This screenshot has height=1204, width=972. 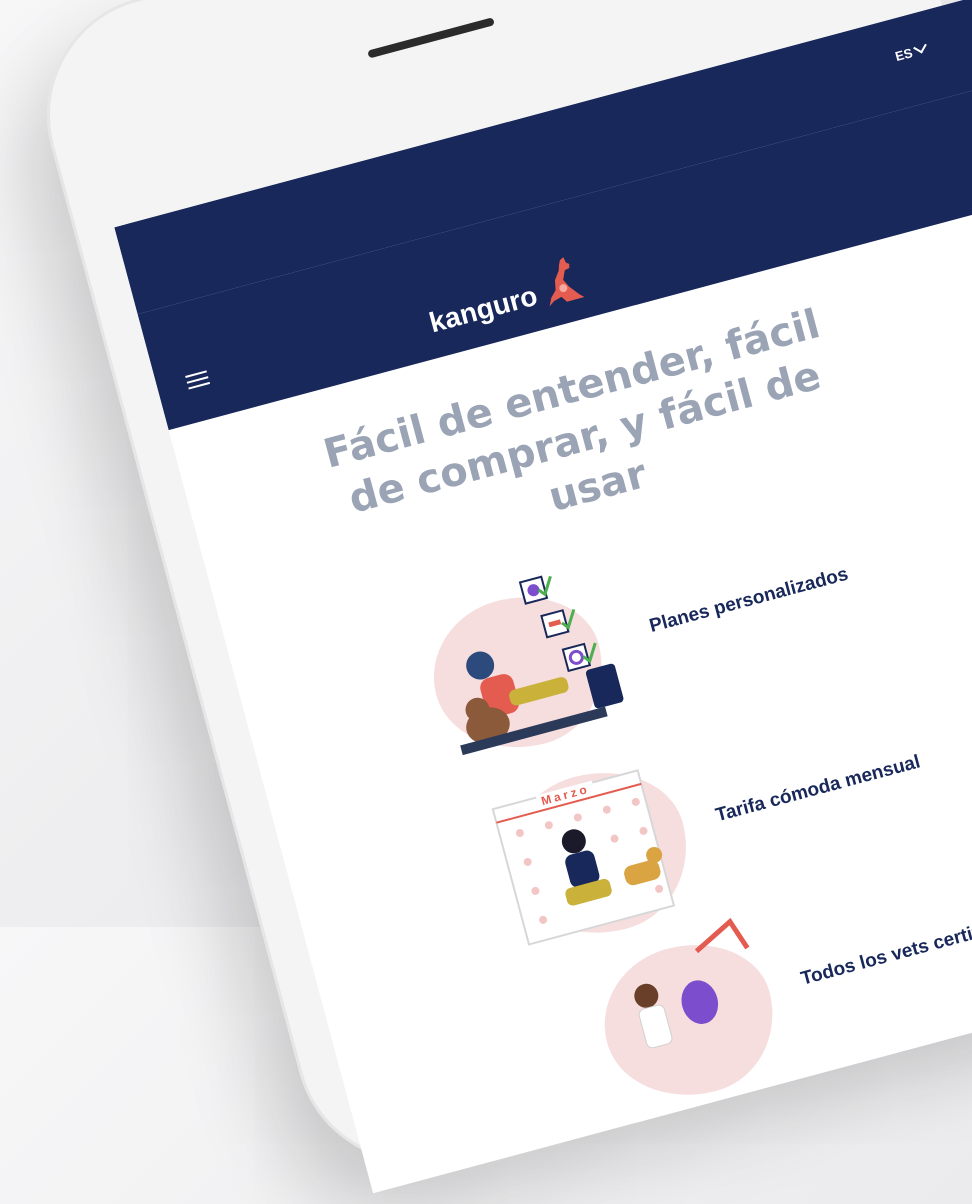 What do you see at coordinates (431, 38) in the screenshot?
I see `phone-speaker` at bounding box center [431, 38].